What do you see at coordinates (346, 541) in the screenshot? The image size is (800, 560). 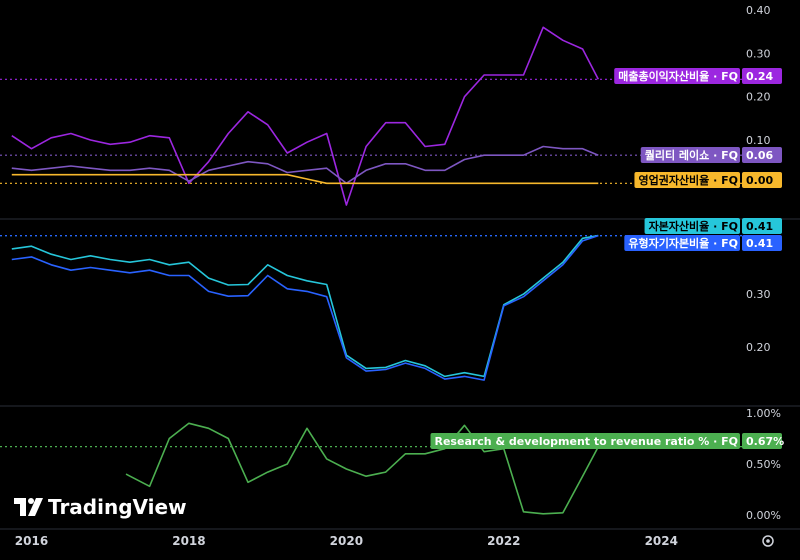 I see `date-tick-label: 2020` at bounding box center [346, 541].